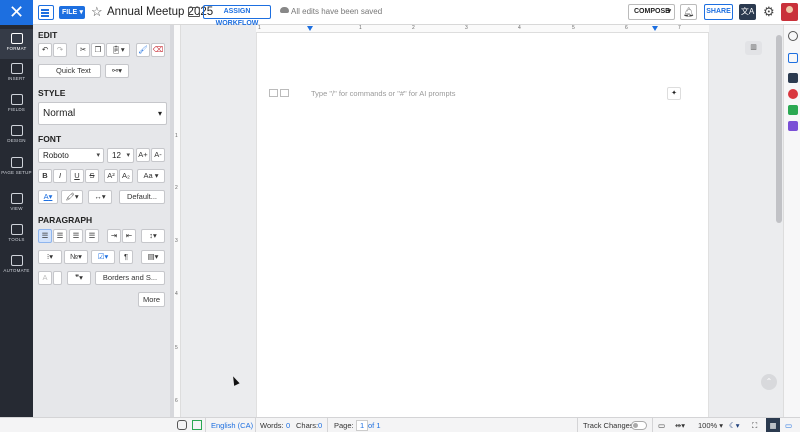 The image size is (800, 432). What do you see at coordinates (56, 155) in the screenshot?
I see `font-family-value: Roboto` at bounding box center [56, 155].